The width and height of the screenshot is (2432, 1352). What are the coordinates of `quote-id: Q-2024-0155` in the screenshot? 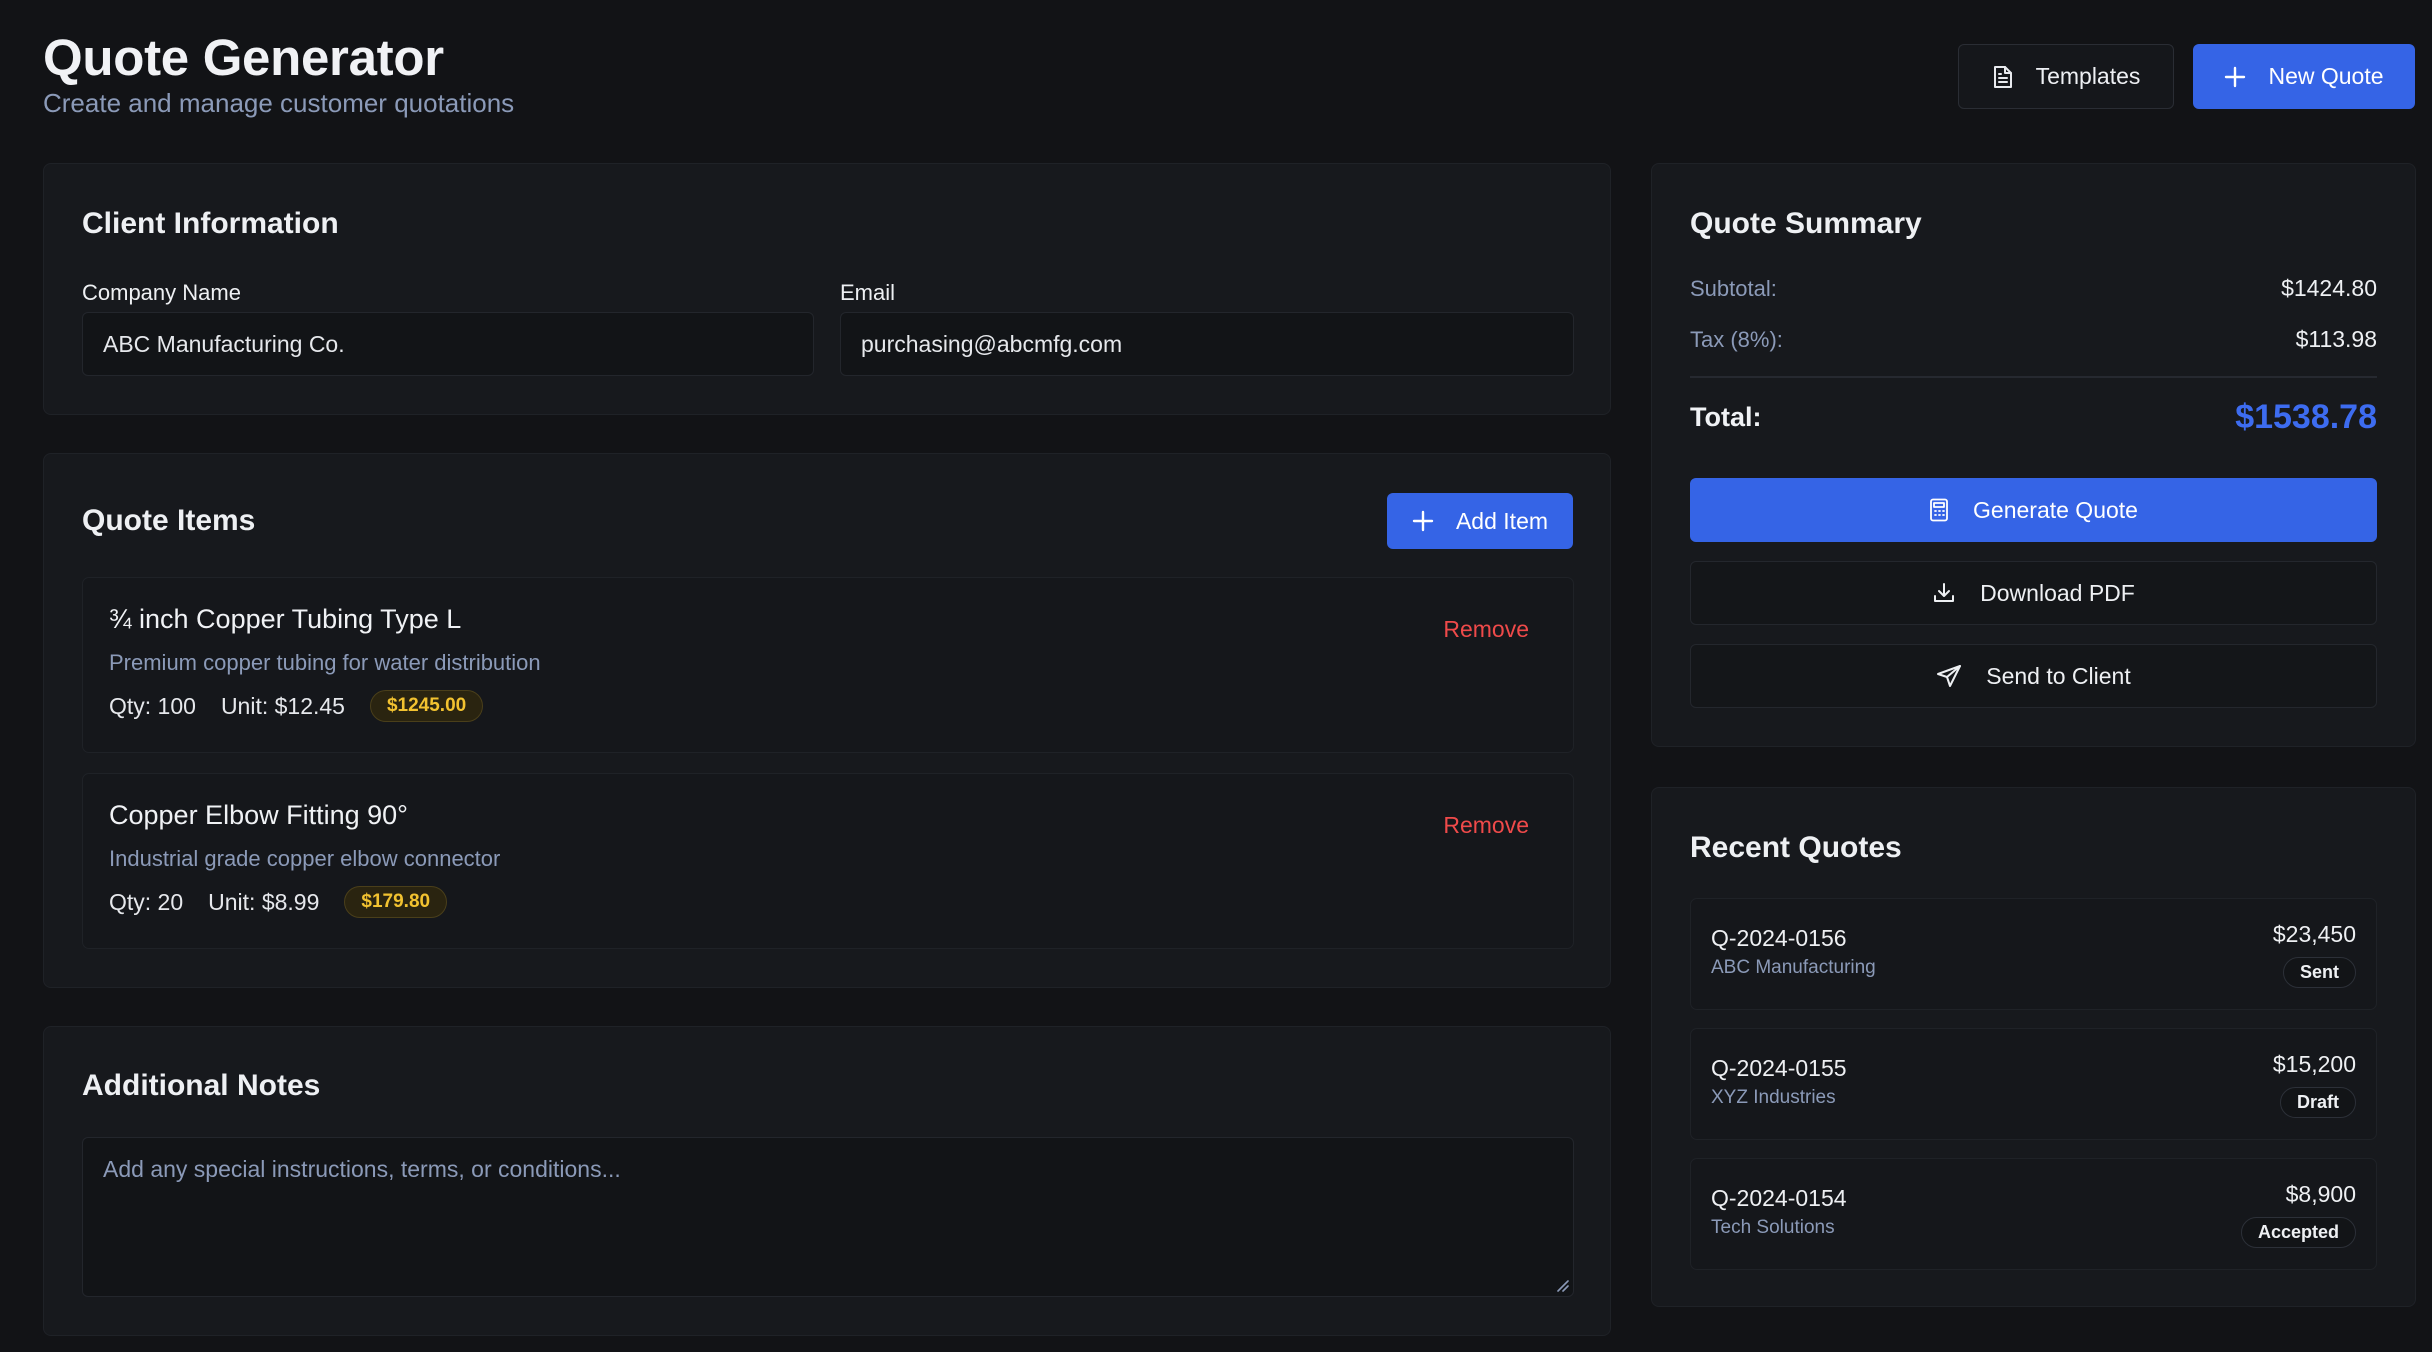 It's located at (1779, 1068).